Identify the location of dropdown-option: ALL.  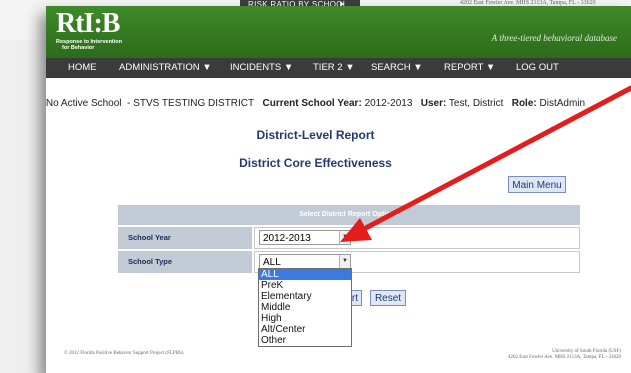
(305, 274).